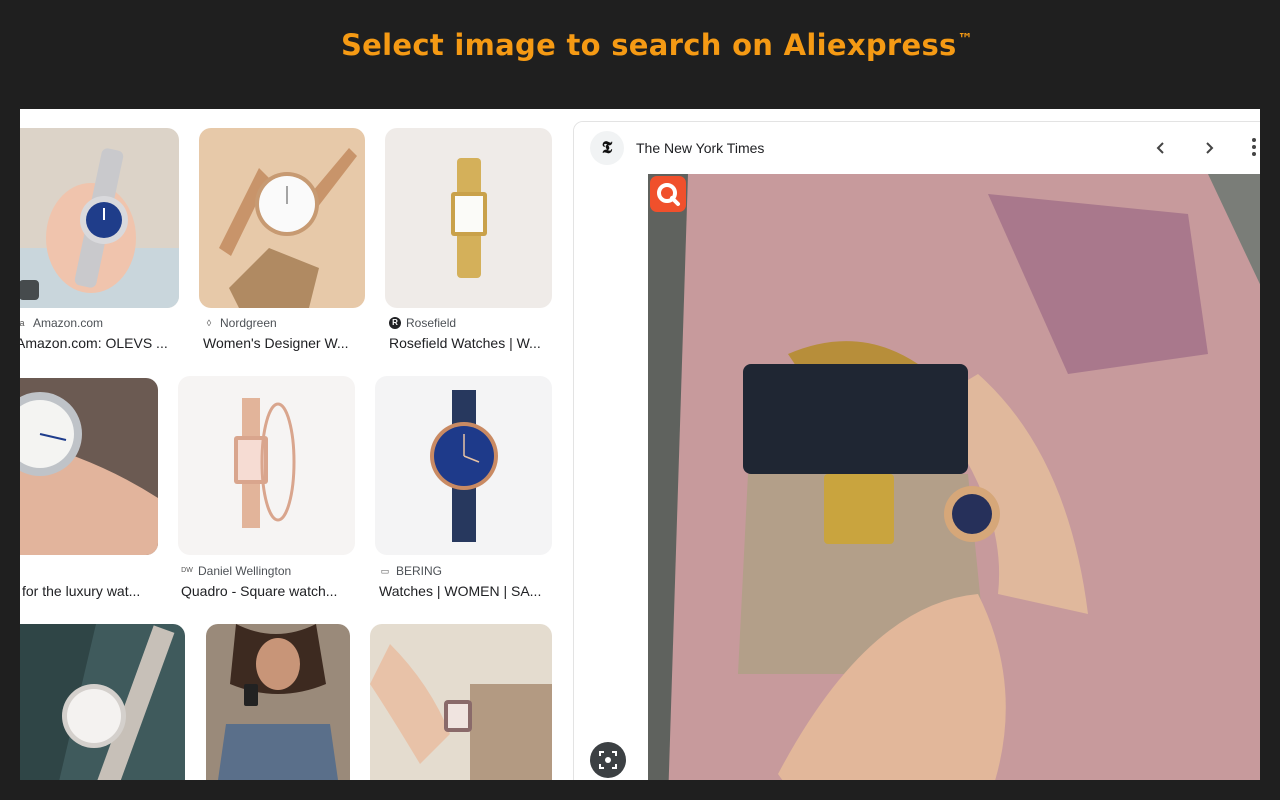 The height and width of the screenshot is (800, 1280). What do you see at coordinates (1255, 149) in the screenshot?
I see `more-options-icon` at bounding box center [1255, 149].